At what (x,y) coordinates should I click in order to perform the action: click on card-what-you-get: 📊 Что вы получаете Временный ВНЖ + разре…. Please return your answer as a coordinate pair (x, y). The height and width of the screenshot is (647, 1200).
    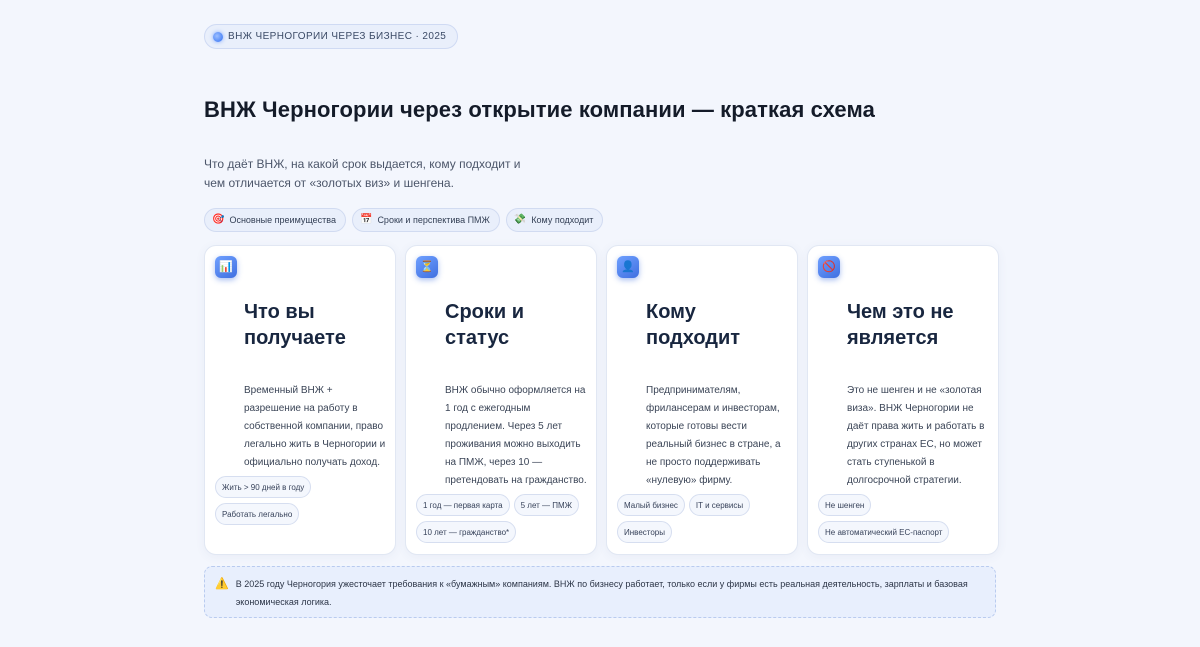
    Looking at the image, I should click on (300, 400).